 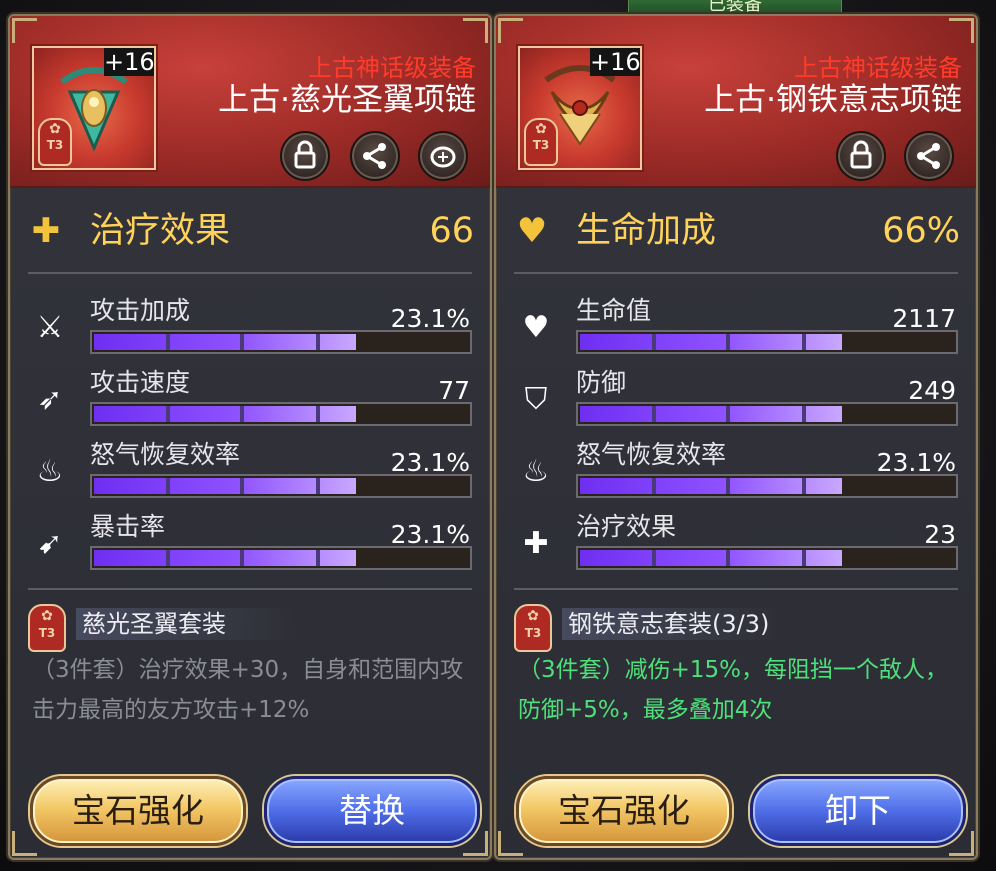 I want to click on substat-row: ➹ 暴击率 23.1%, so click(x=250, y=547).